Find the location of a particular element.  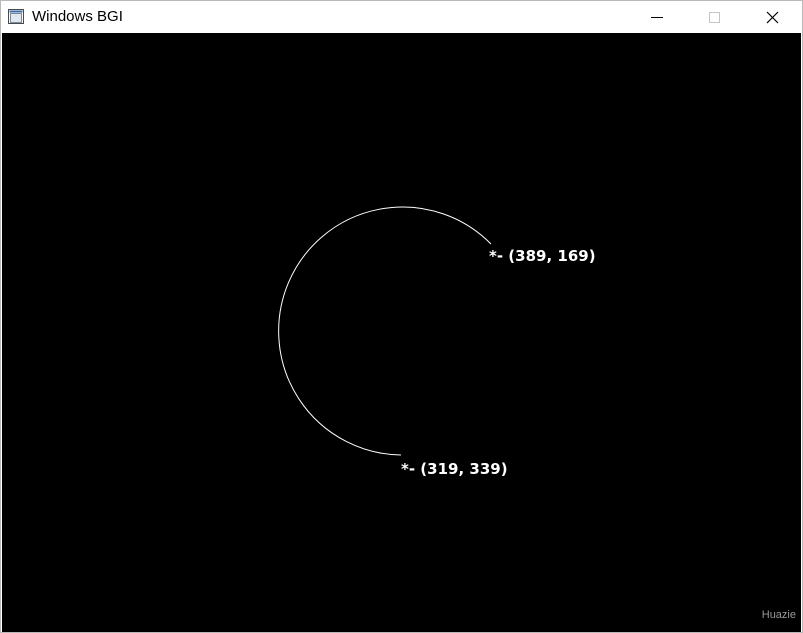

title-bar: Windows BGI is located at coordinates (401, 17).